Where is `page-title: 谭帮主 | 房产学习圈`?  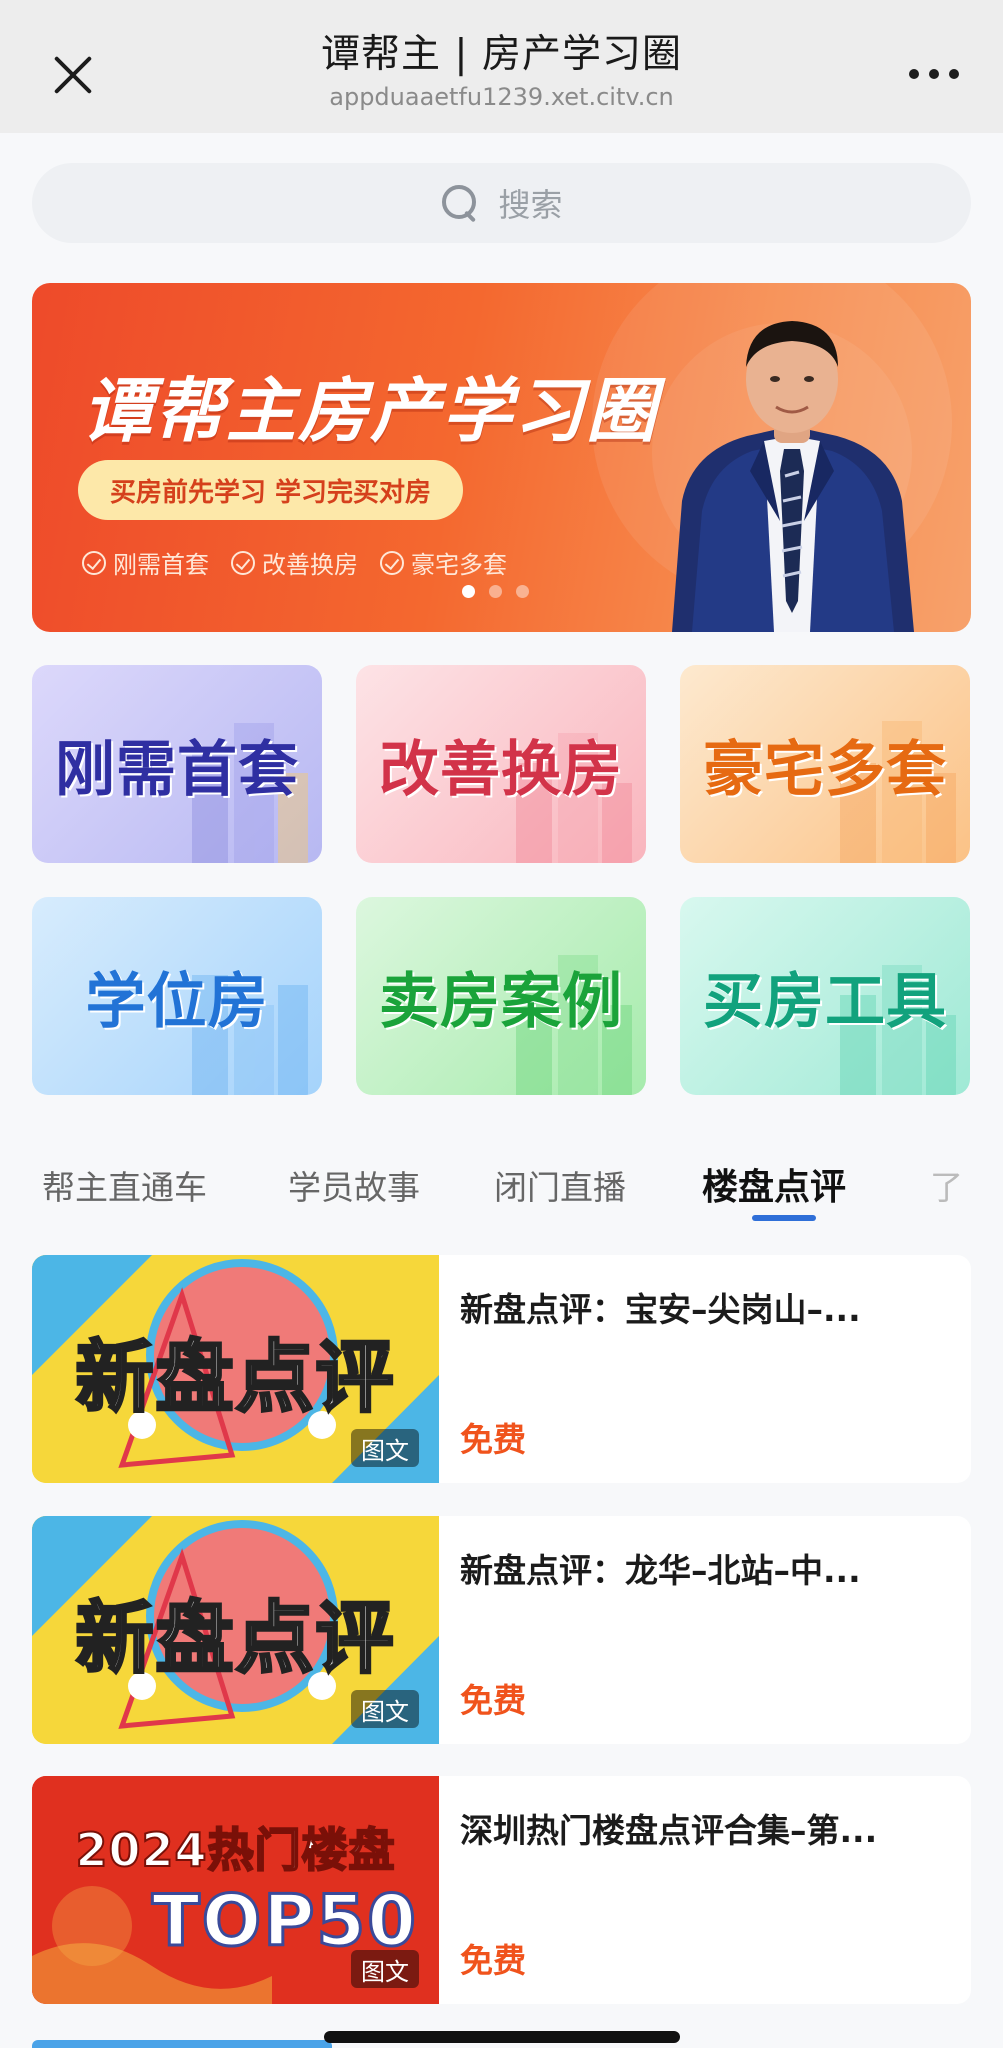
page-title: 谭帮主 | 房产学习圈 is located at coordinates (501, 54).